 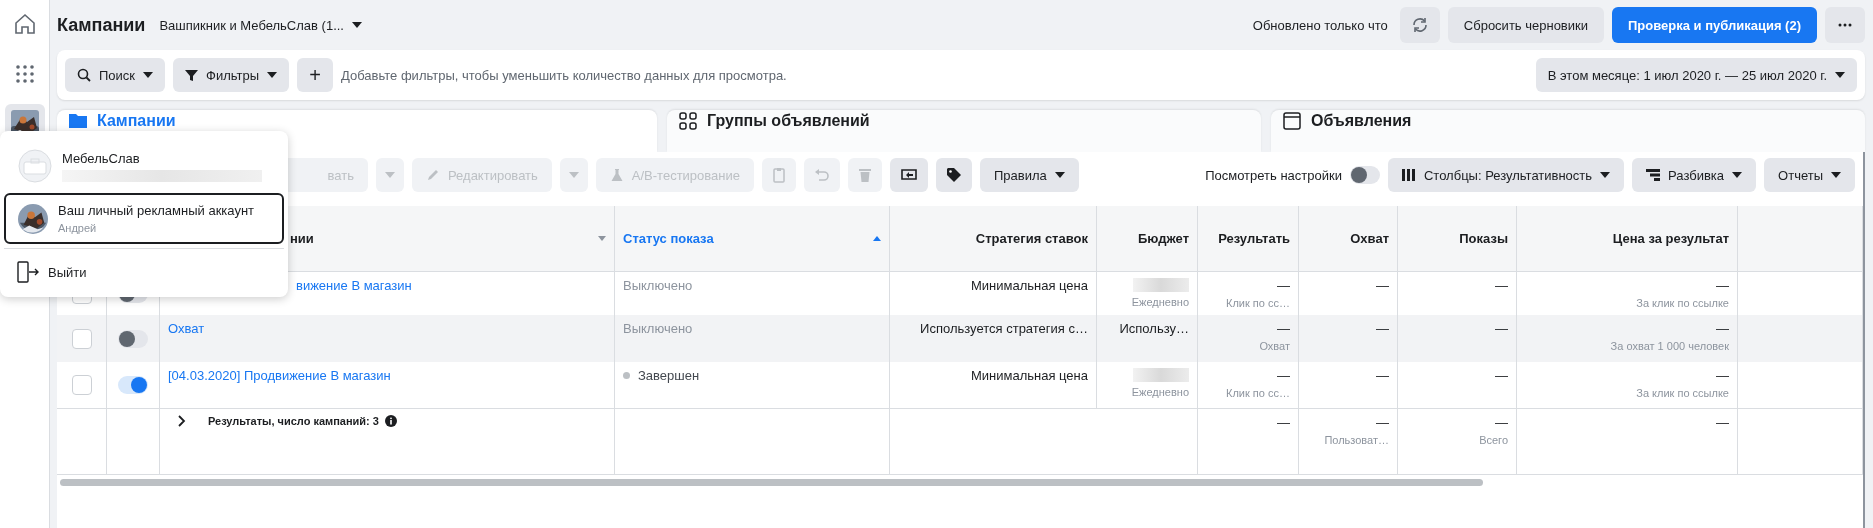 What do you see at coordinates (877, 238) in the screenshot?
I see `sort-up-icon` at bounding box center [877, 238].